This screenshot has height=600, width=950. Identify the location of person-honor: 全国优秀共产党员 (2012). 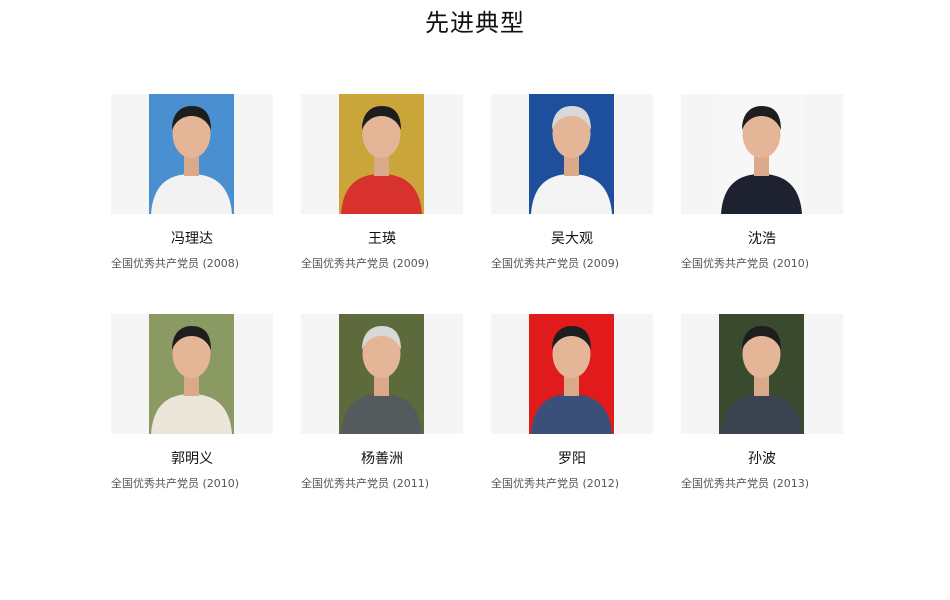
(555, 483).